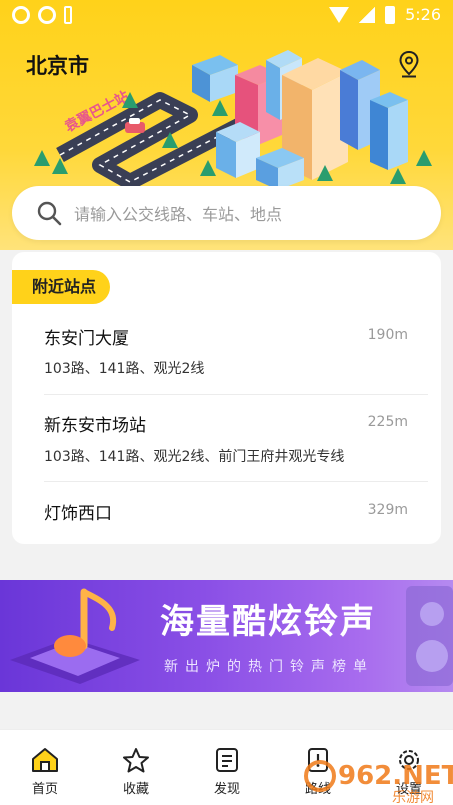 This screenshot has width=453, height=805. What do you see at coordinates (75, 636) in the screenshot?
I see `music-note-illustration` at bounding box center [75, 636].